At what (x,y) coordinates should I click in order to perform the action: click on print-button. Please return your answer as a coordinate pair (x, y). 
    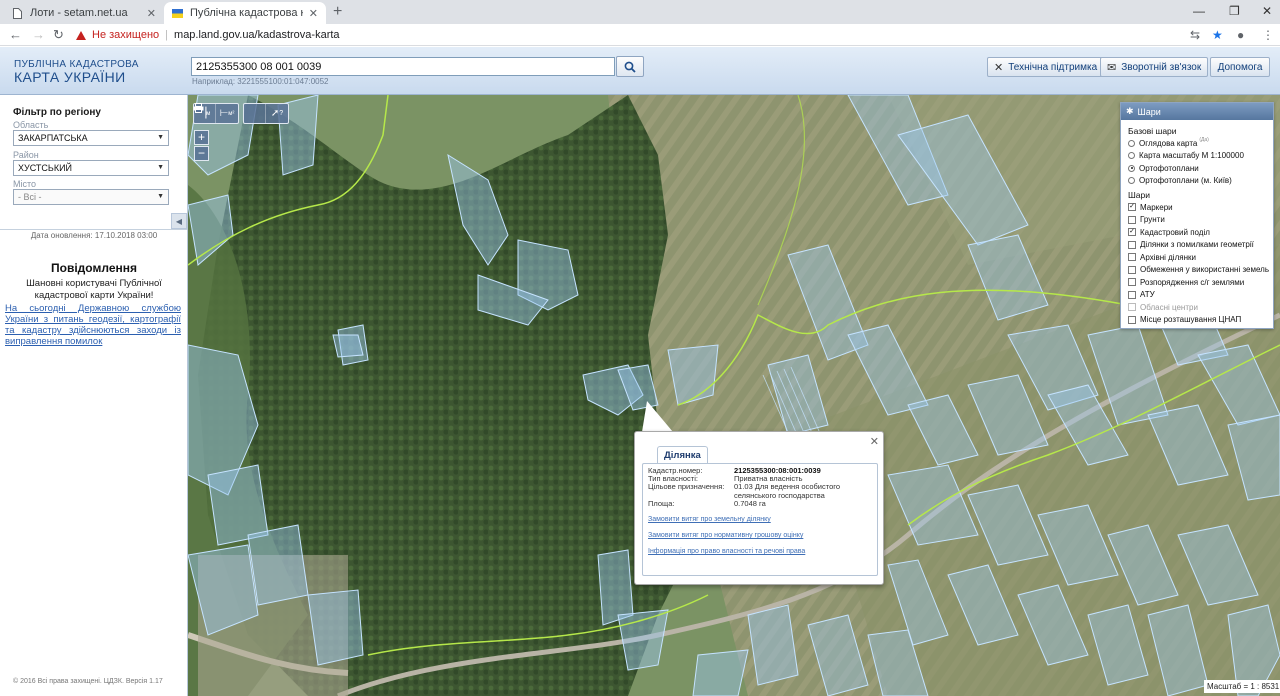
    Looking at the image, I should click on (229, 113).